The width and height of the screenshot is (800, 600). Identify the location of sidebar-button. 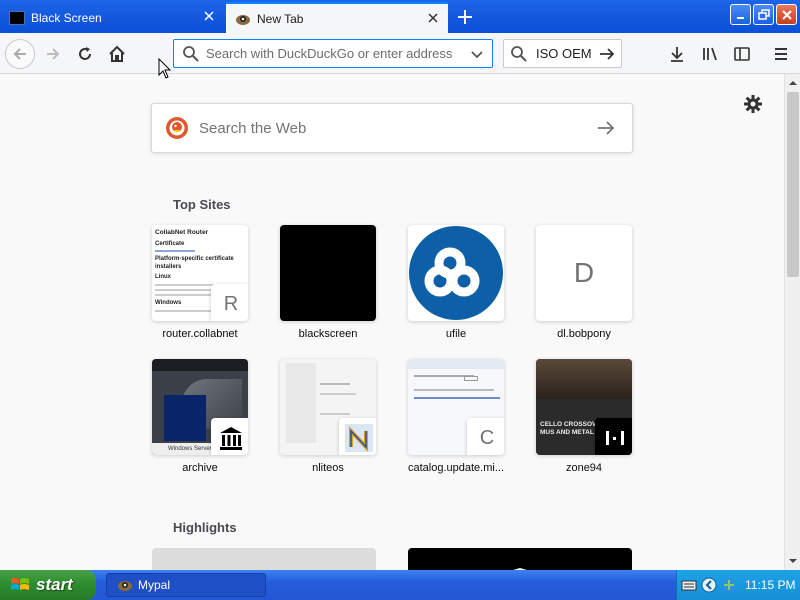
(742, 54).